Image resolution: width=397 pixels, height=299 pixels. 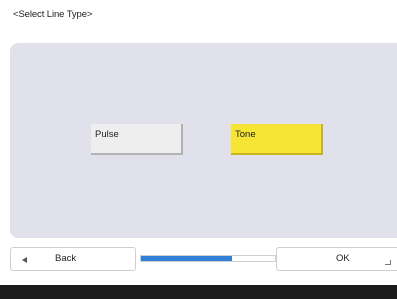 I want to click on enter-icon, so click(x=388, y=262).